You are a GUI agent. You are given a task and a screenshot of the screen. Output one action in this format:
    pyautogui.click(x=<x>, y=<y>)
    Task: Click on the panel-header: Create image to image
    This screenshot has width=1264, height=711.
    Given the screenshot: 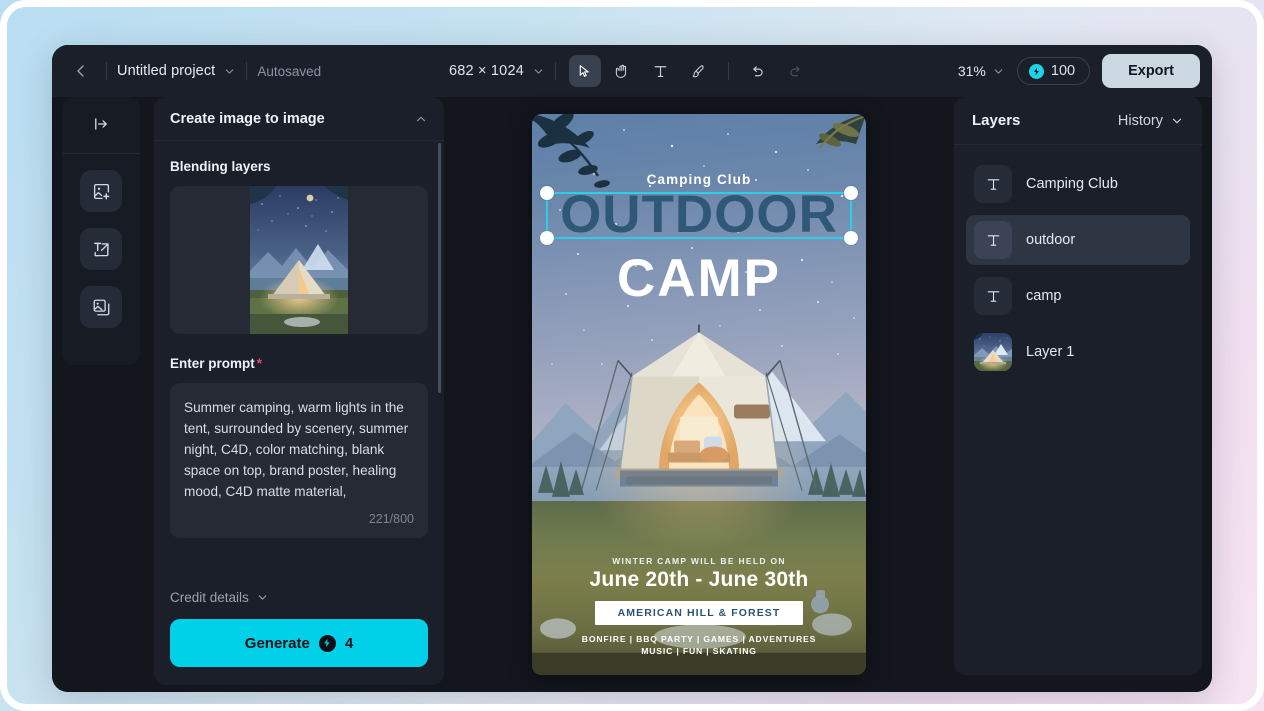 What is the action you would take?
    pyautogui.click(x=299, y=119)
    